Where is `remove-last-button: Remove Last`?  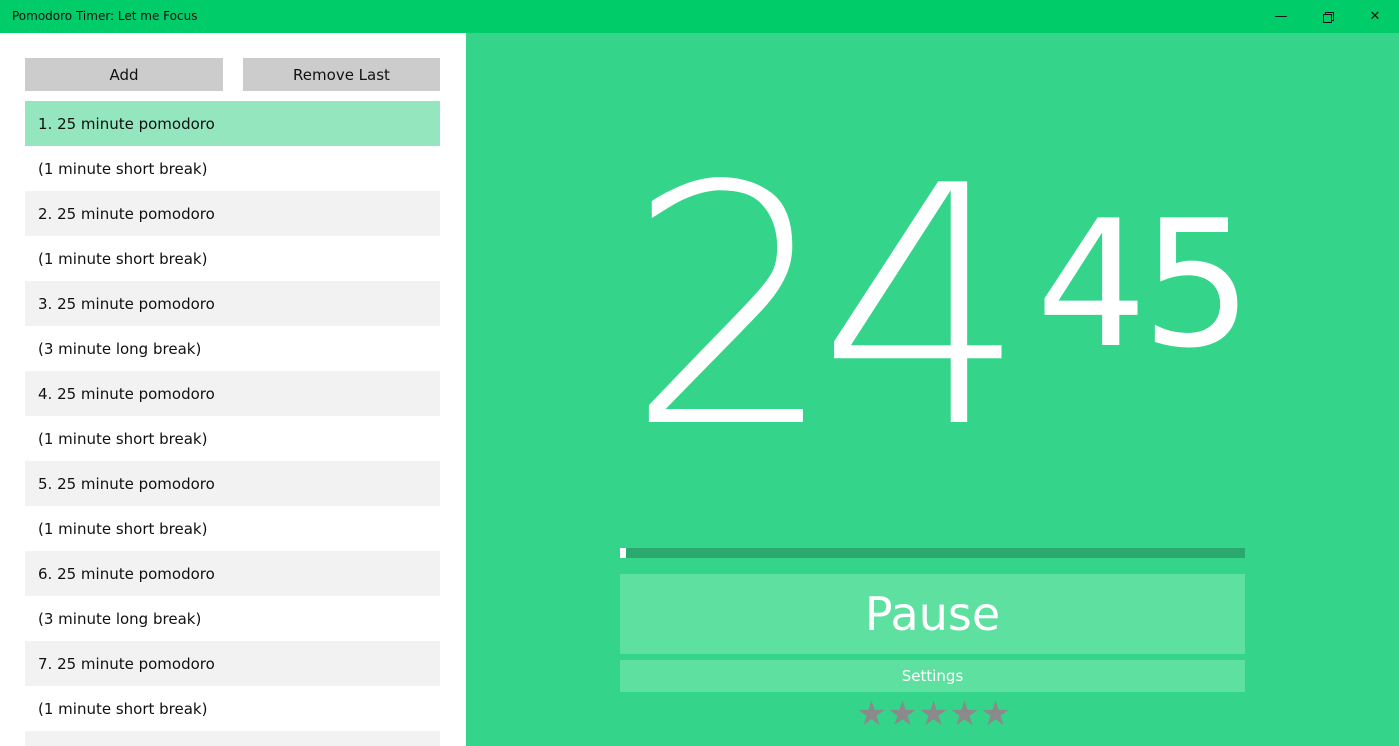 remove-last-button: Remove Last is located at coordinates (341, 74).